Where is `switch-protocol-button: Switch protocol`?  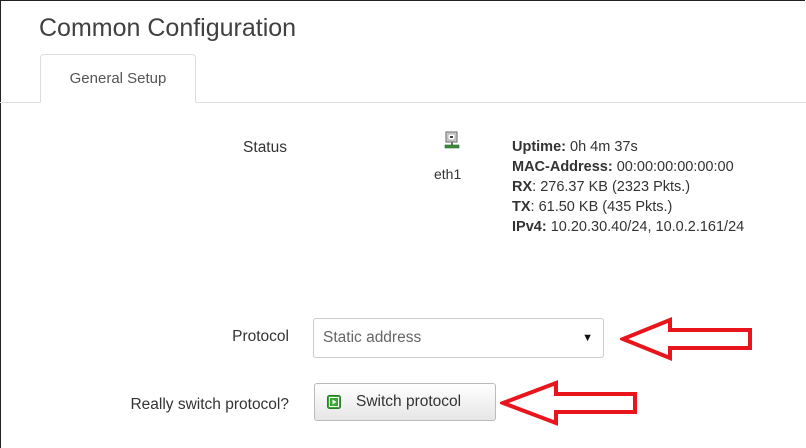 switch-protocol-button: Switch protocol is located at coordinates (405, 402).